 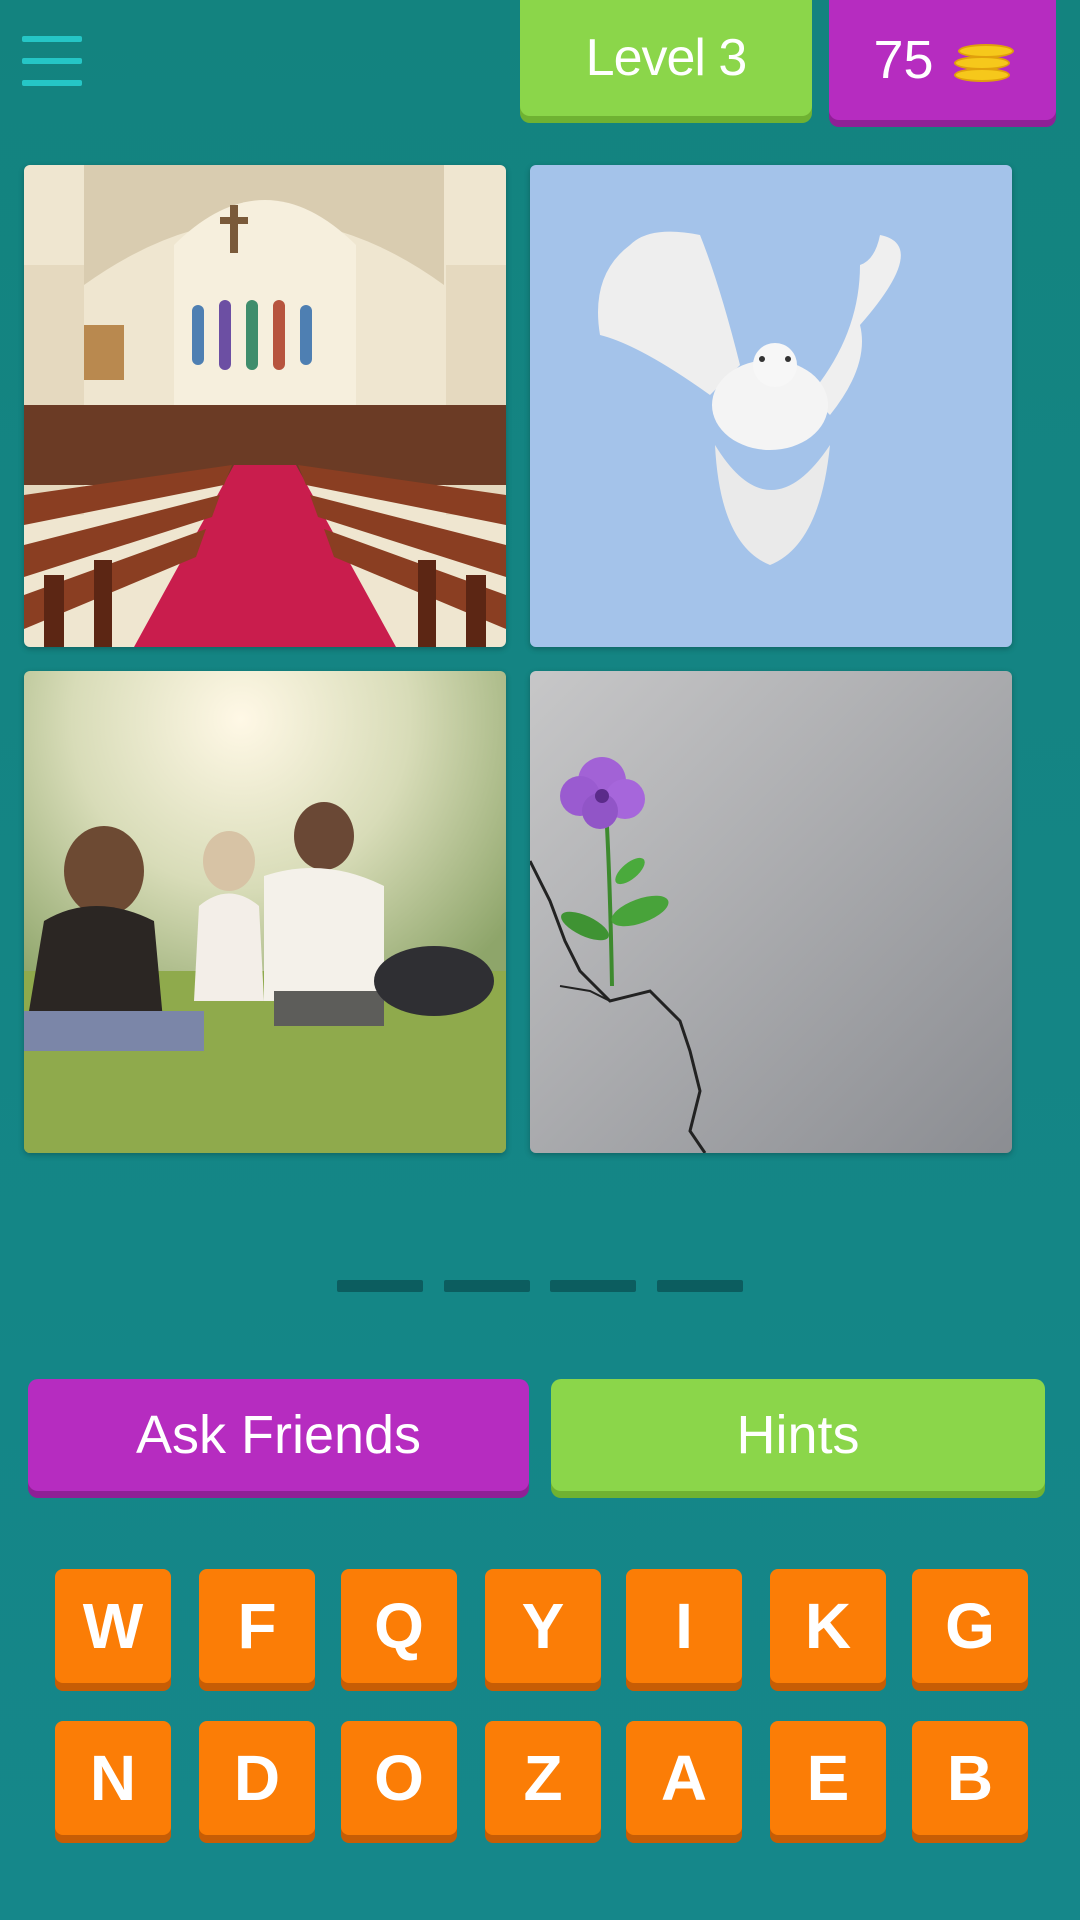 I want to click on letter-key: K, so click(x=828, y=1626).